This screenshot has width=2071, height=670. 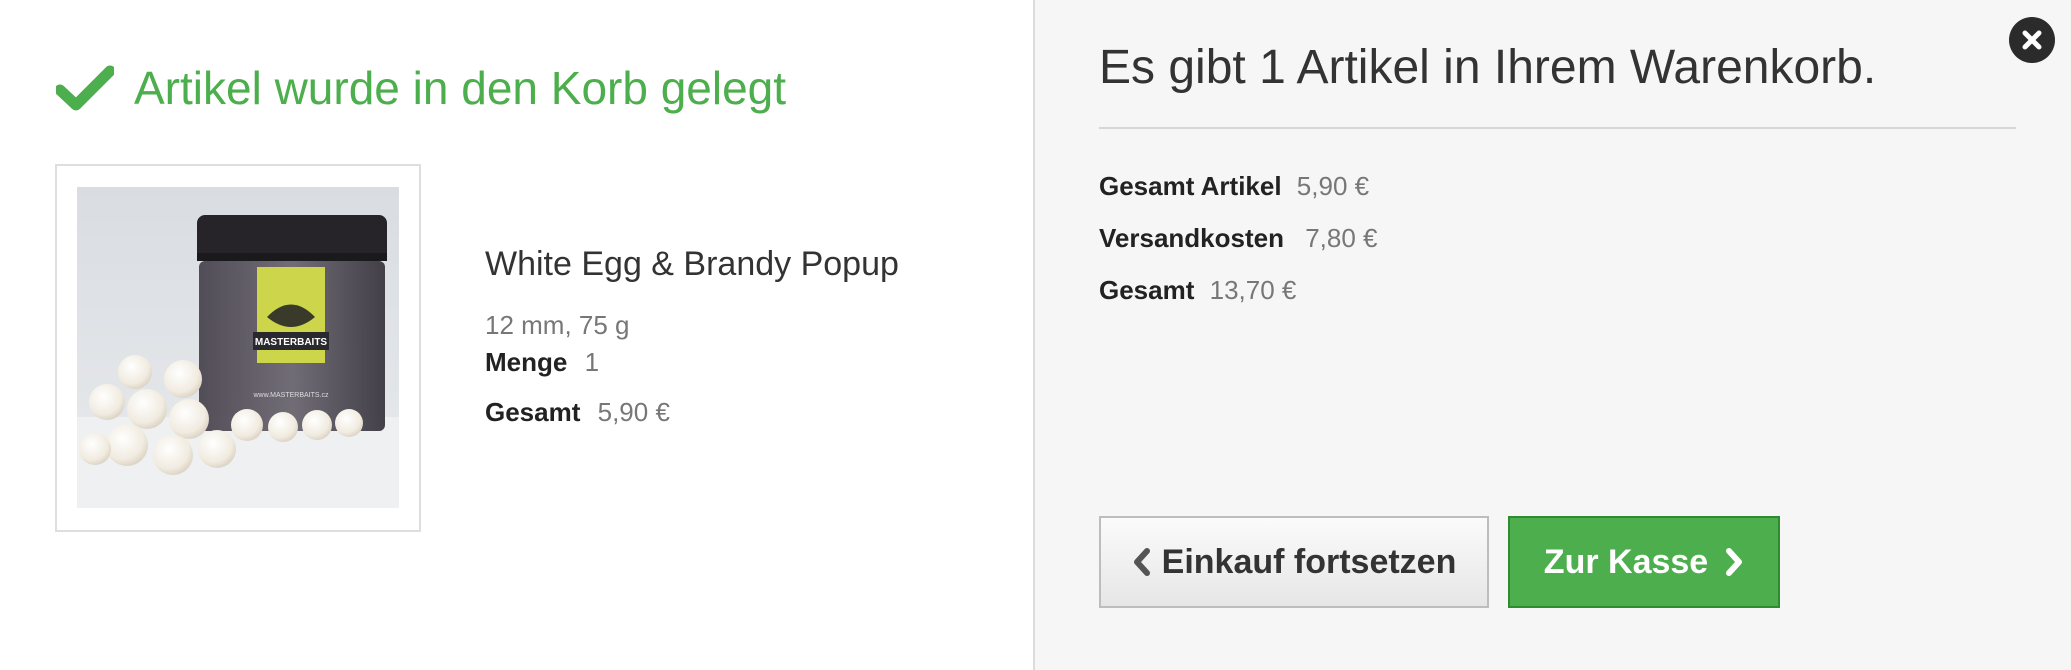 What do you see at coordinates (1626, 561) in the screenshot?
I see `checkout-label: Zur Kasse` at bounding box center [1626, 561].